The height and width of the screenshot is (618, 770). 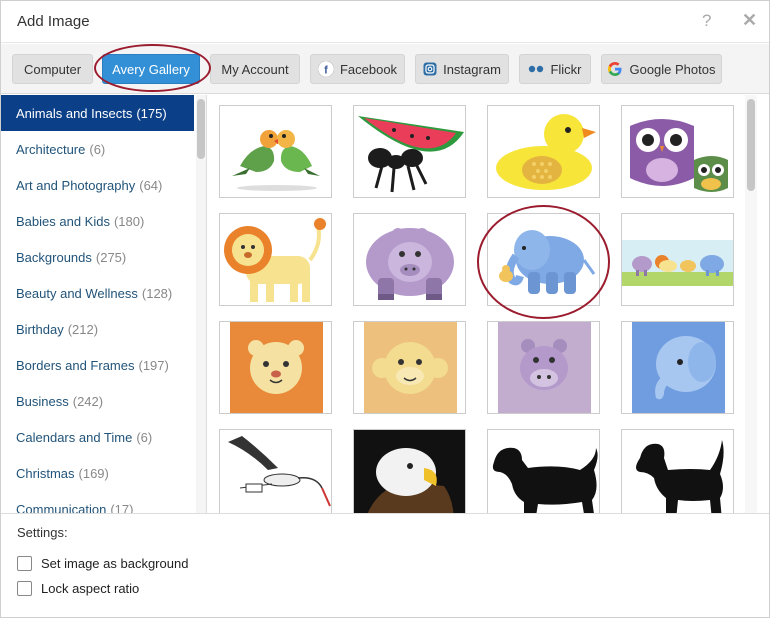 What do you see at coordinates (88, 401) in the screenshot?
I see `category-count: (242)` at bounding box center [88, 401].